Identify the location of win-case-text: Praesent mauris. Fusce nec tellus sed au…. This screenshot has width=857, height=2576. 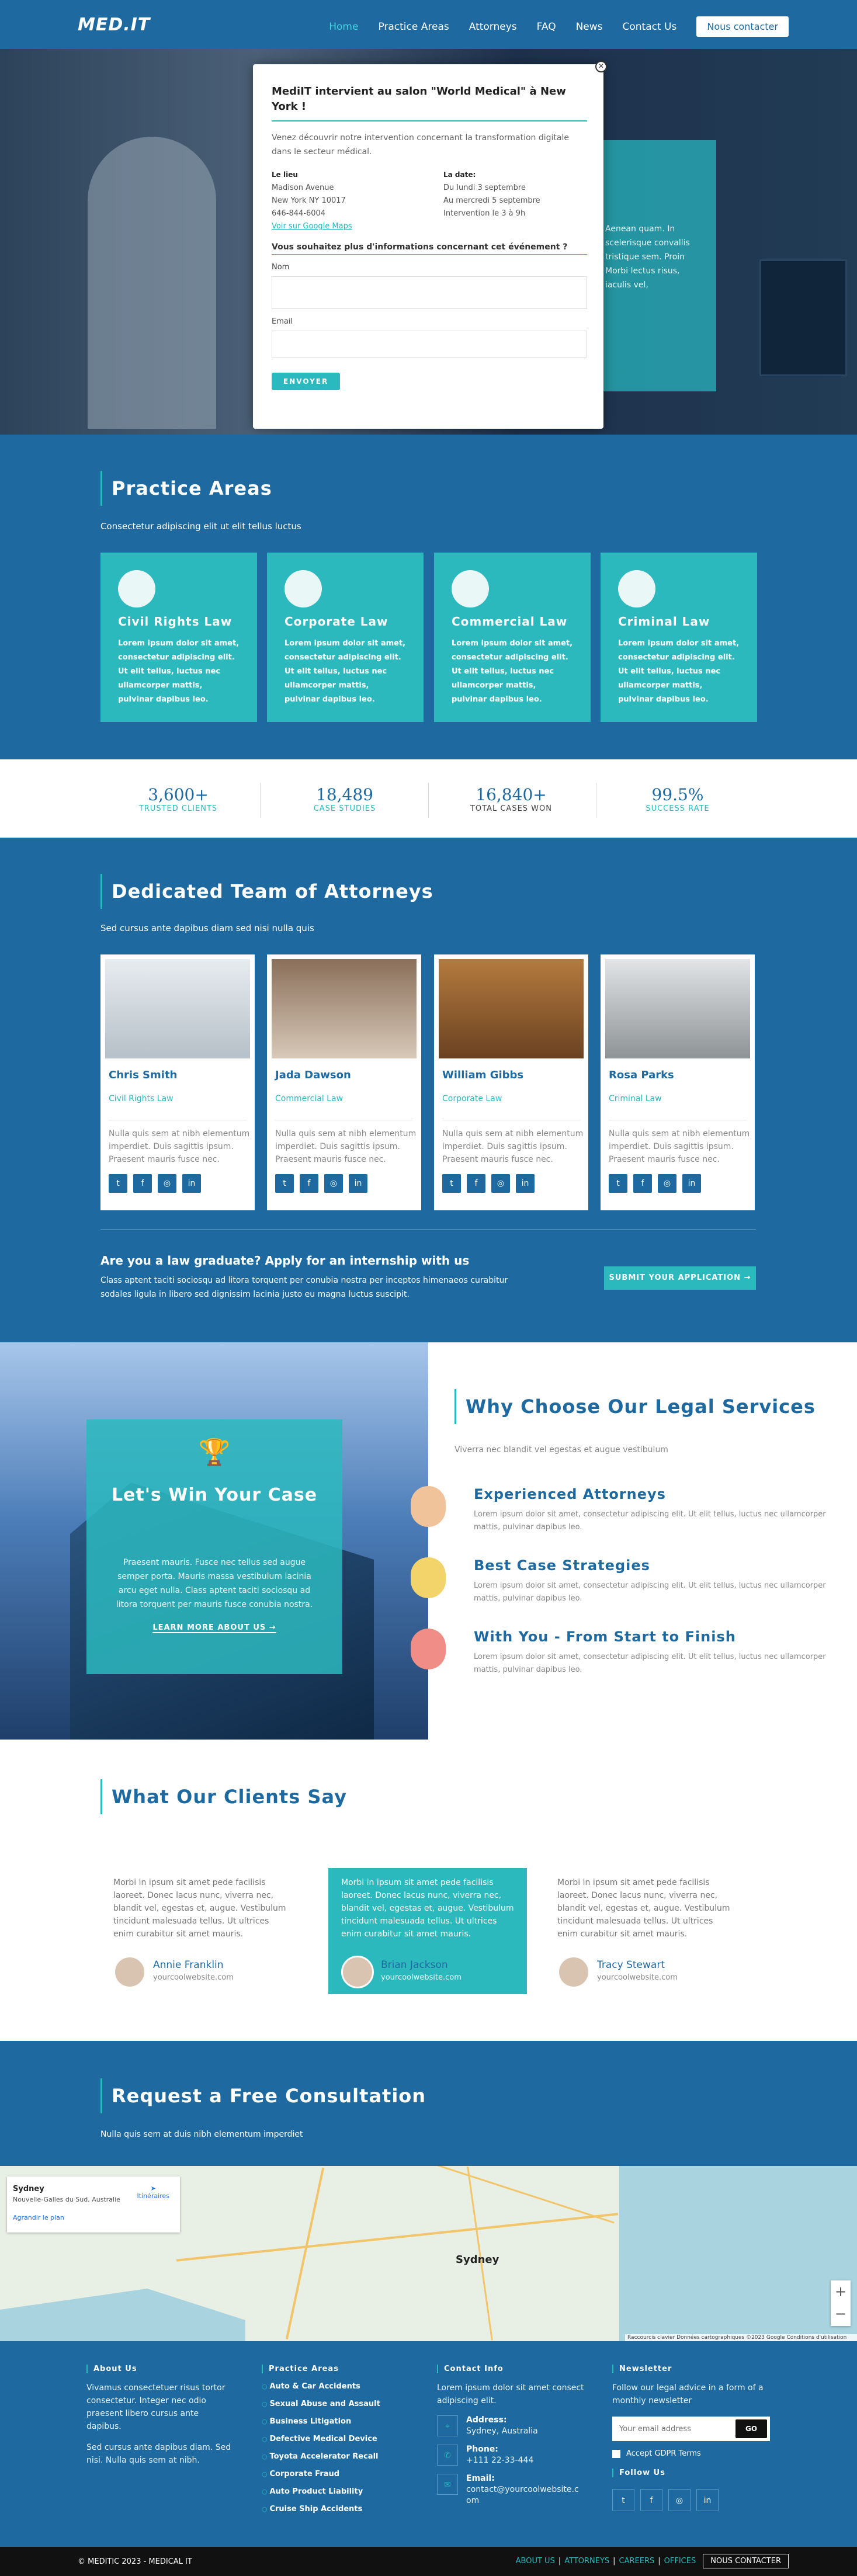
(214, 1583).